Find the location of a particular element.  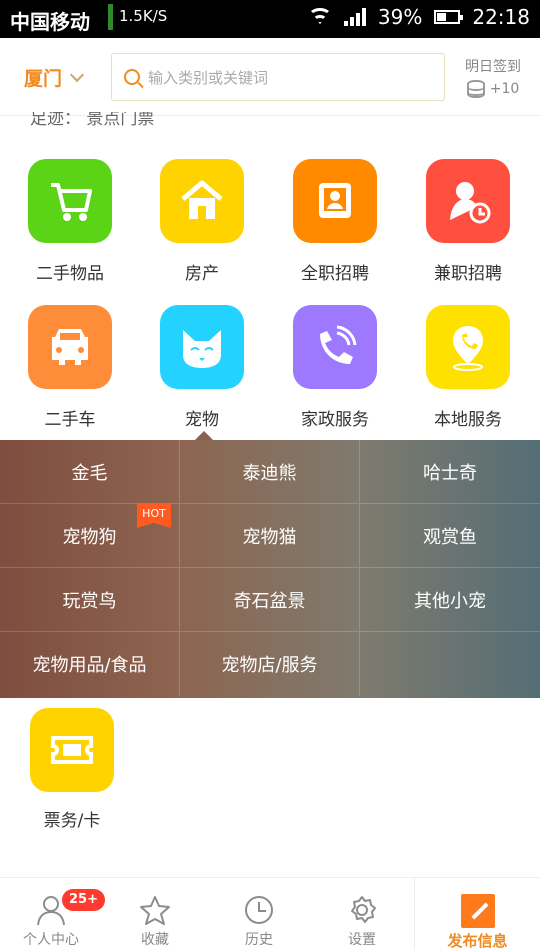

category-label: 家政服务 is located at coordinates (335, 420).